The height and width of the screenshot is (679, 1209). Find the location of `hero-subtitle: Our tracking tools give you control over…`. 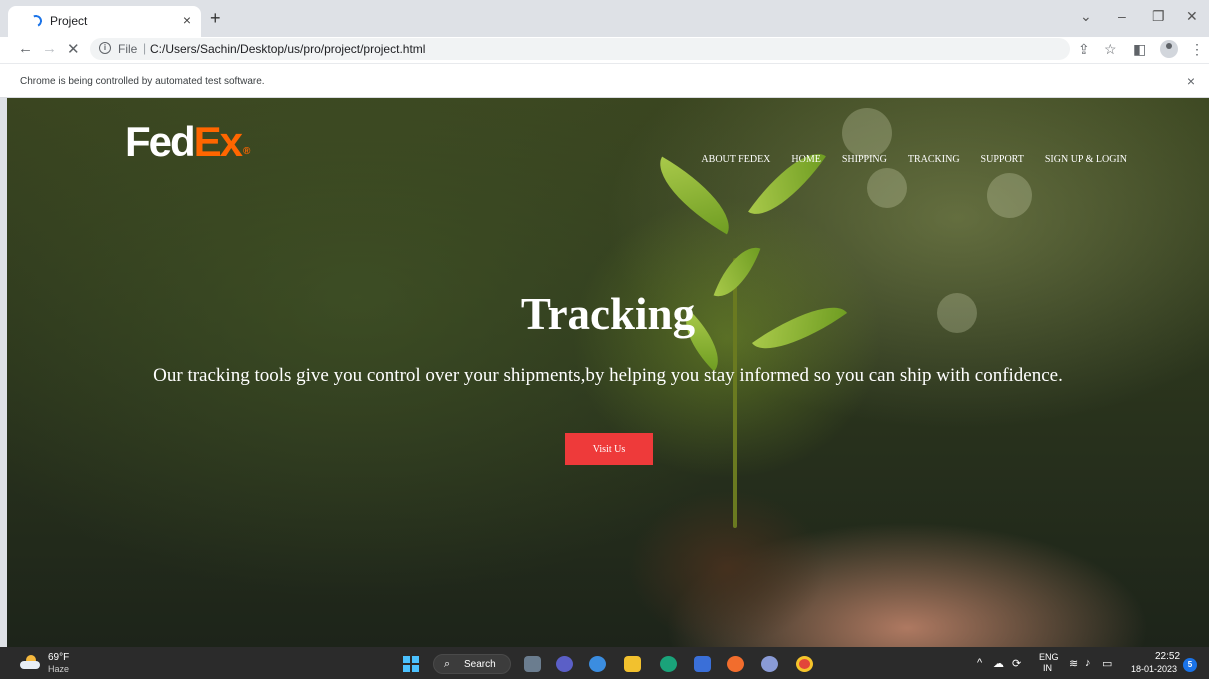

hero-subtitle: Our tracking tools give you control over… is located at coordinates (608, 375).